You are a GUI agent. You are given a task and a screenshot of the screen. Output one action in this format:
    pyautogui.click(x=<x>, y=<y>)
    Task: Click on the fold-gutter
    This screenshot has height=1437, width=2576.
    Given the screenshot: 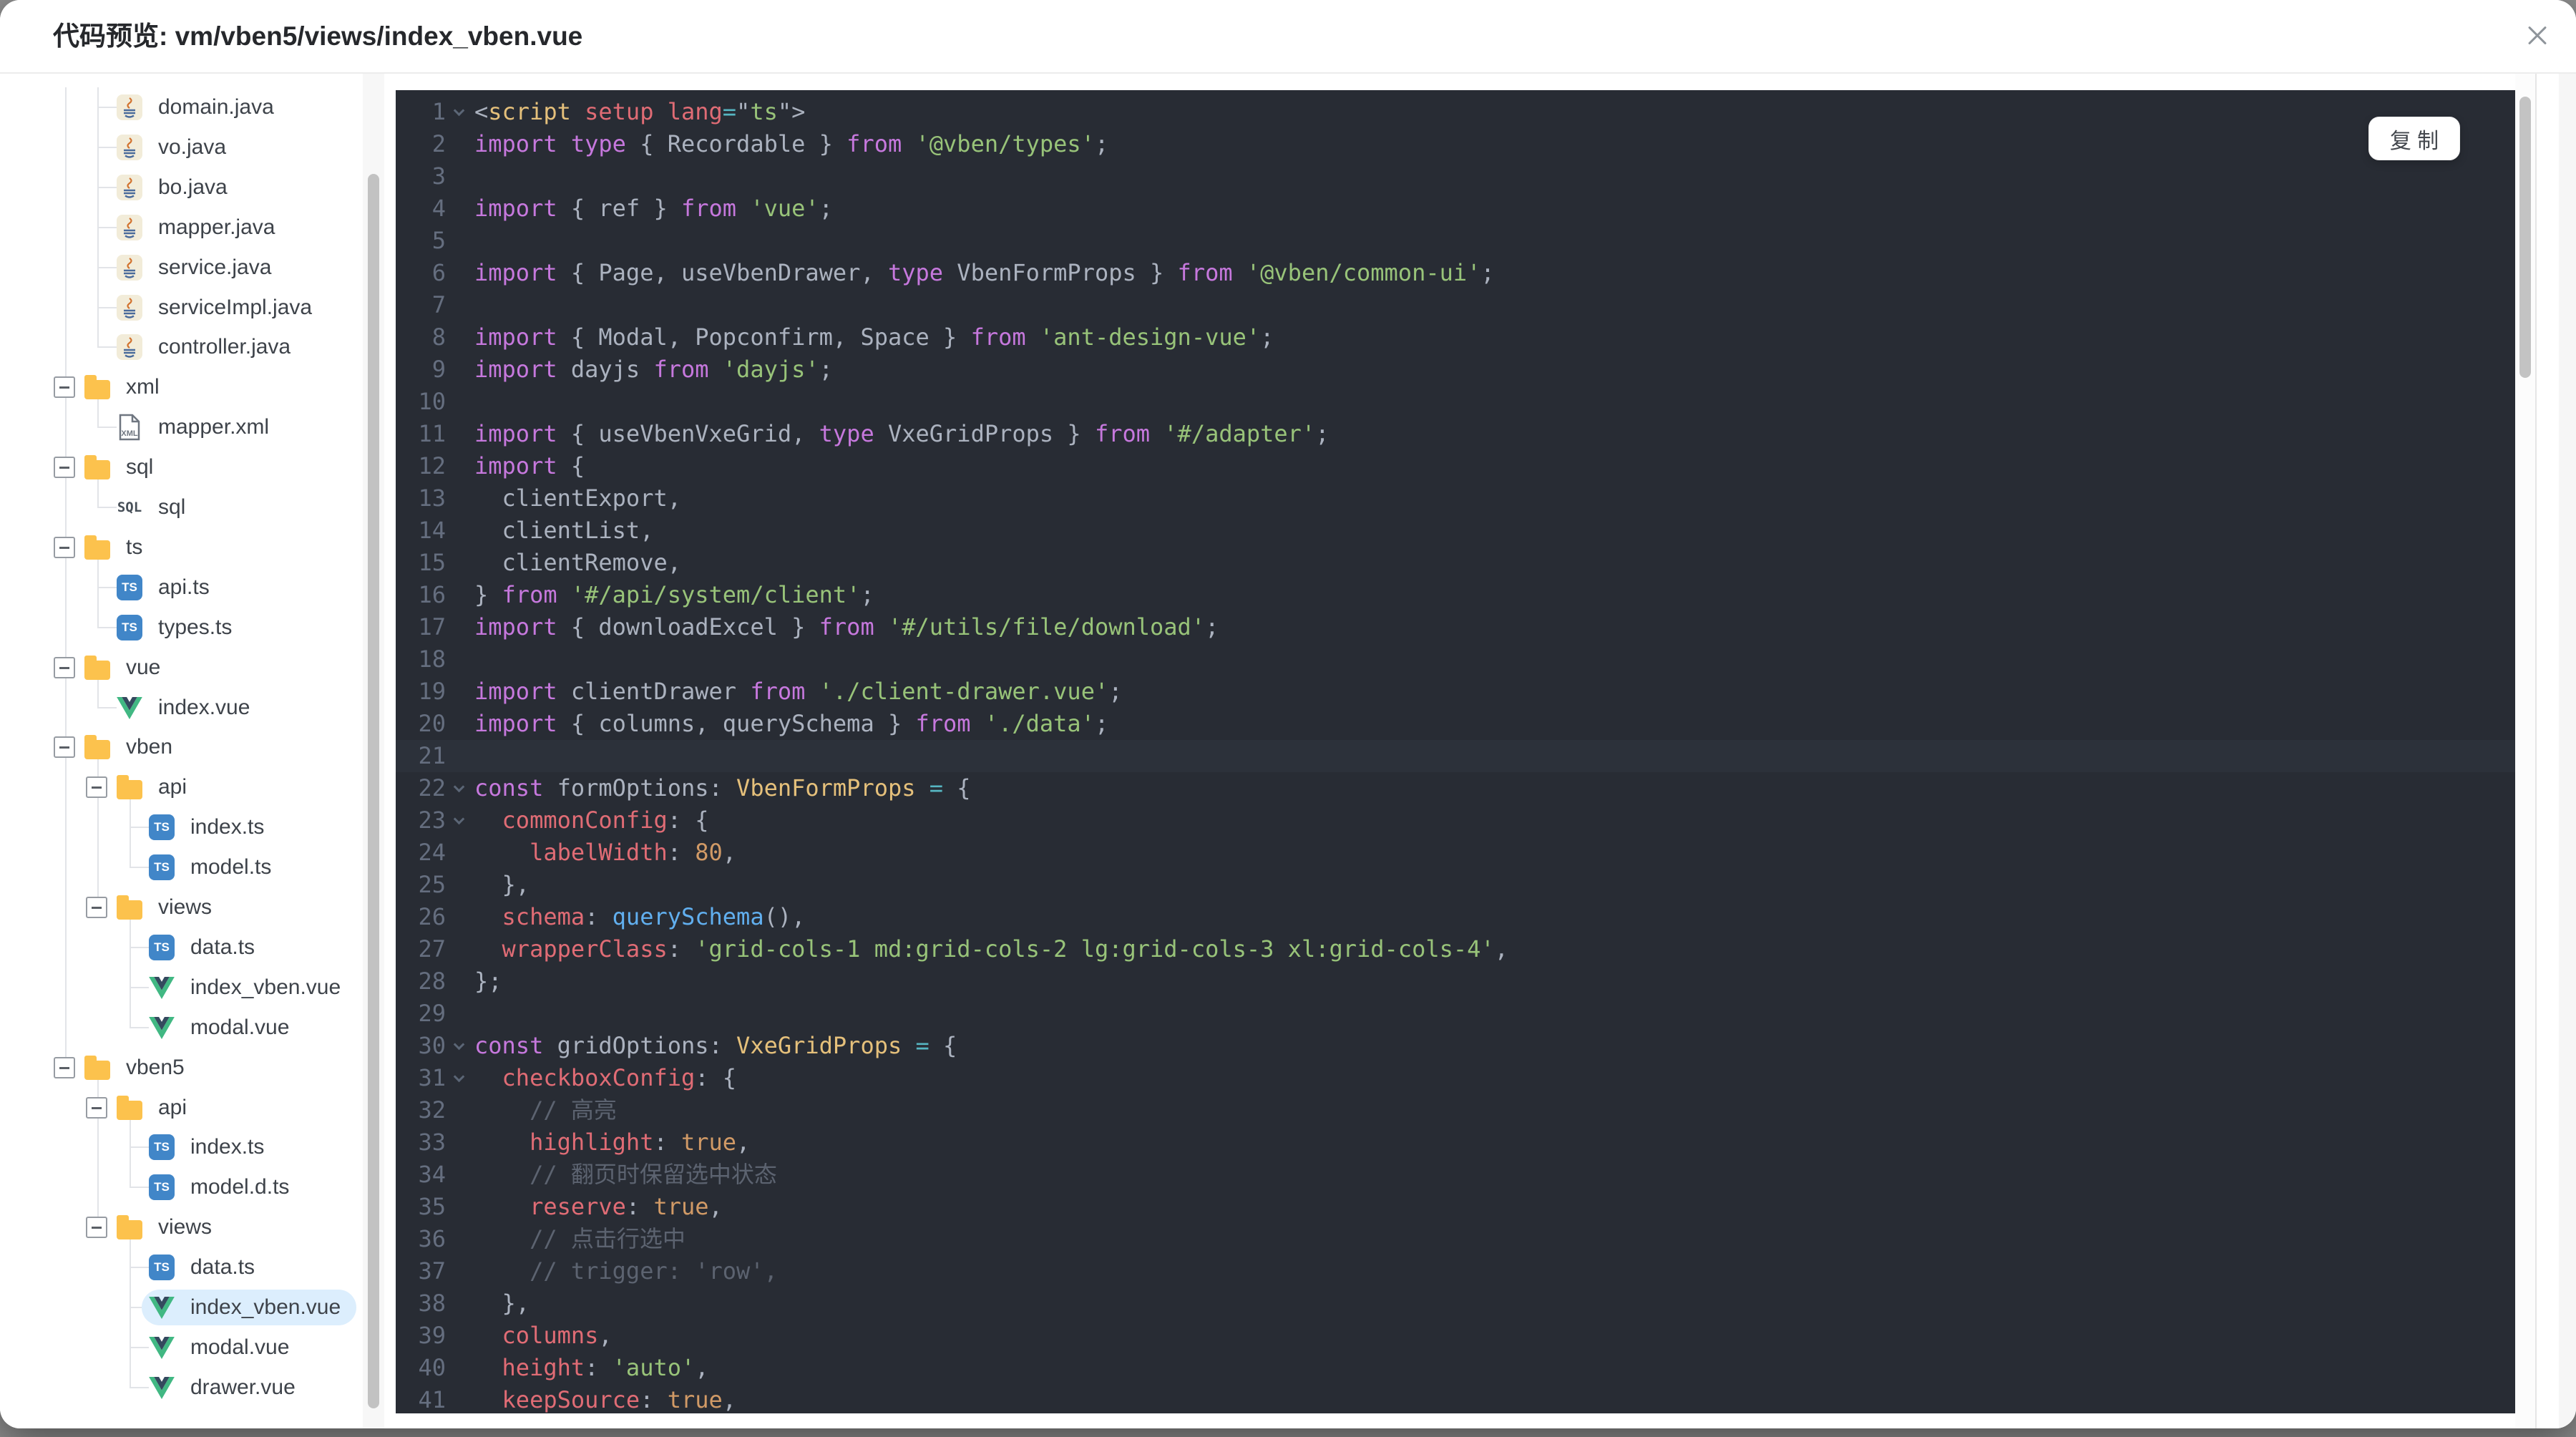 What is the action you would take?
    pyautogui.click(x=460, y=144)
    